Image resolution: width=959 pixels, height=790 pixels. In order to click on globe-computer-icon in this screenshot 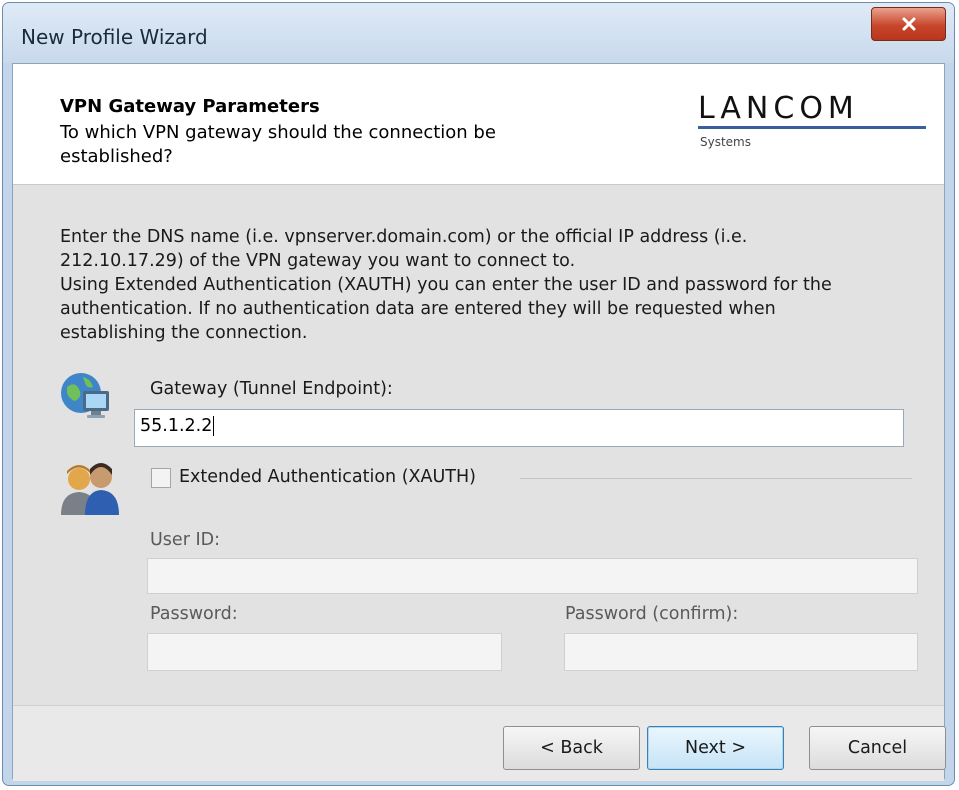, I will do `click(85, 395)`.